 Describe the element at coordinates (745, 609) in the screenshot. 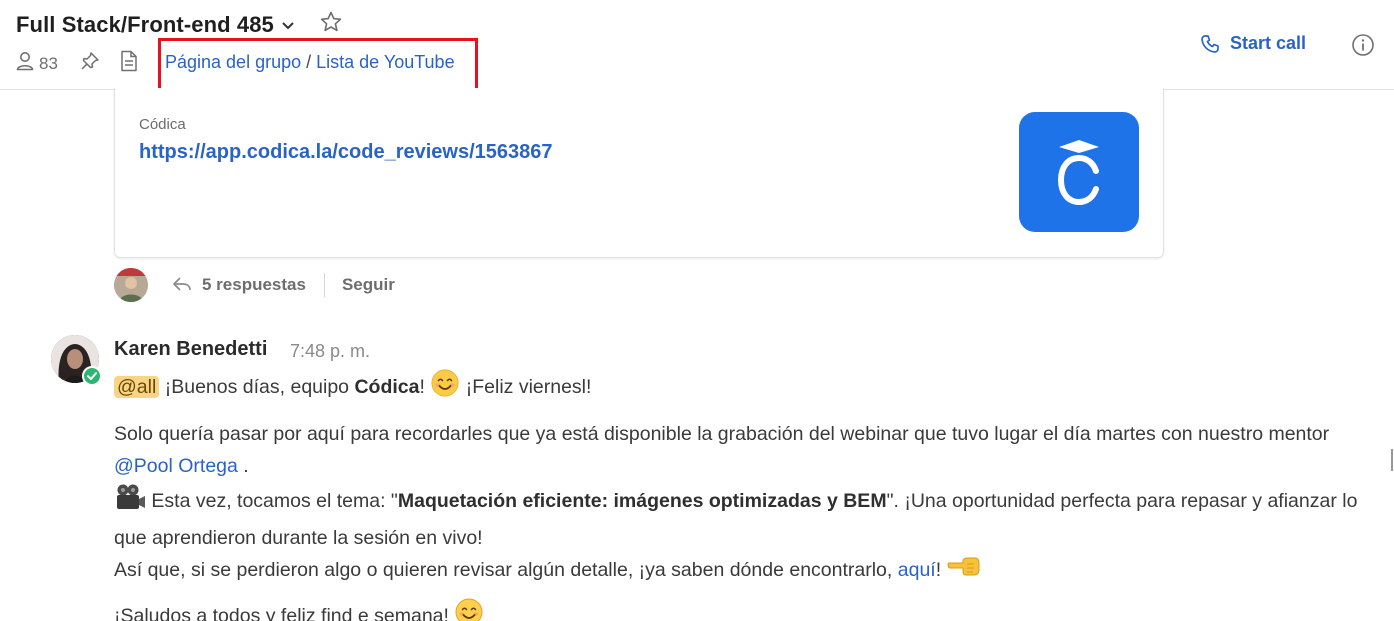

I see `message-line-closing: ¡Saludos a todos y feliz find e semana!` at that location.